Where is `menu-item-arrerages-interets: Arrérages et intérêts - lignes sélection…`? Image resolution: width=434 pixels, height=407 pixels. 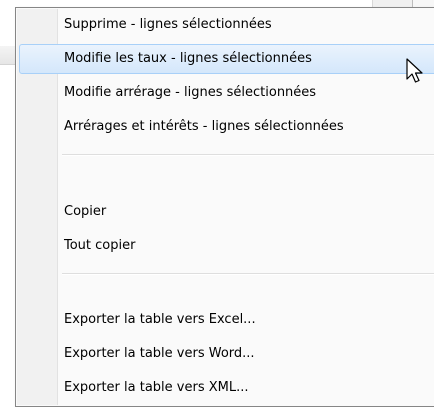
menu-item-arrerages-interets: Arrérages et intérêts - lignes sélection… is located at coordinates (226, 127).